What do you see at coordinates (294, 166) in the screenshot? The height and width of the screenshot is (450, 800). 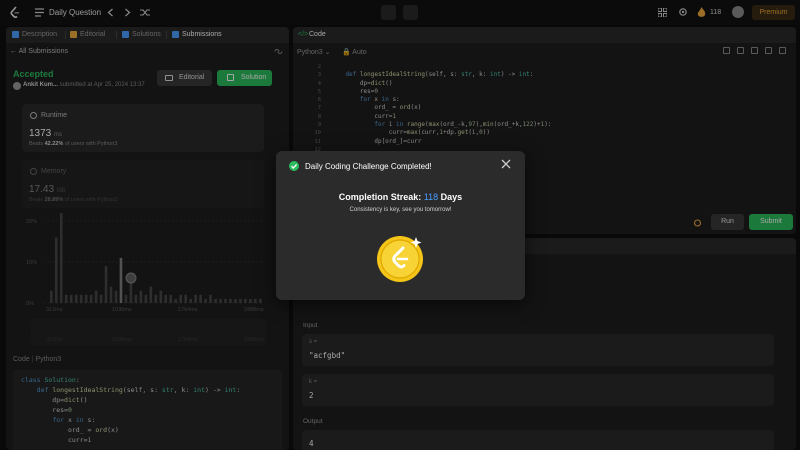 I see `check-circle-icon` at bounding box center [294, 166].